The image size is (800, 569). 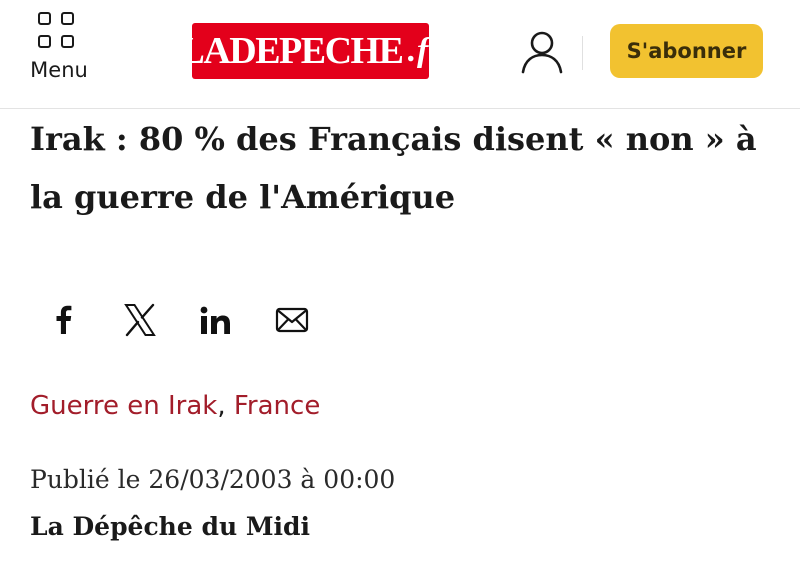 I want to click on menu-button: Menu, so click(x=59, y=48).